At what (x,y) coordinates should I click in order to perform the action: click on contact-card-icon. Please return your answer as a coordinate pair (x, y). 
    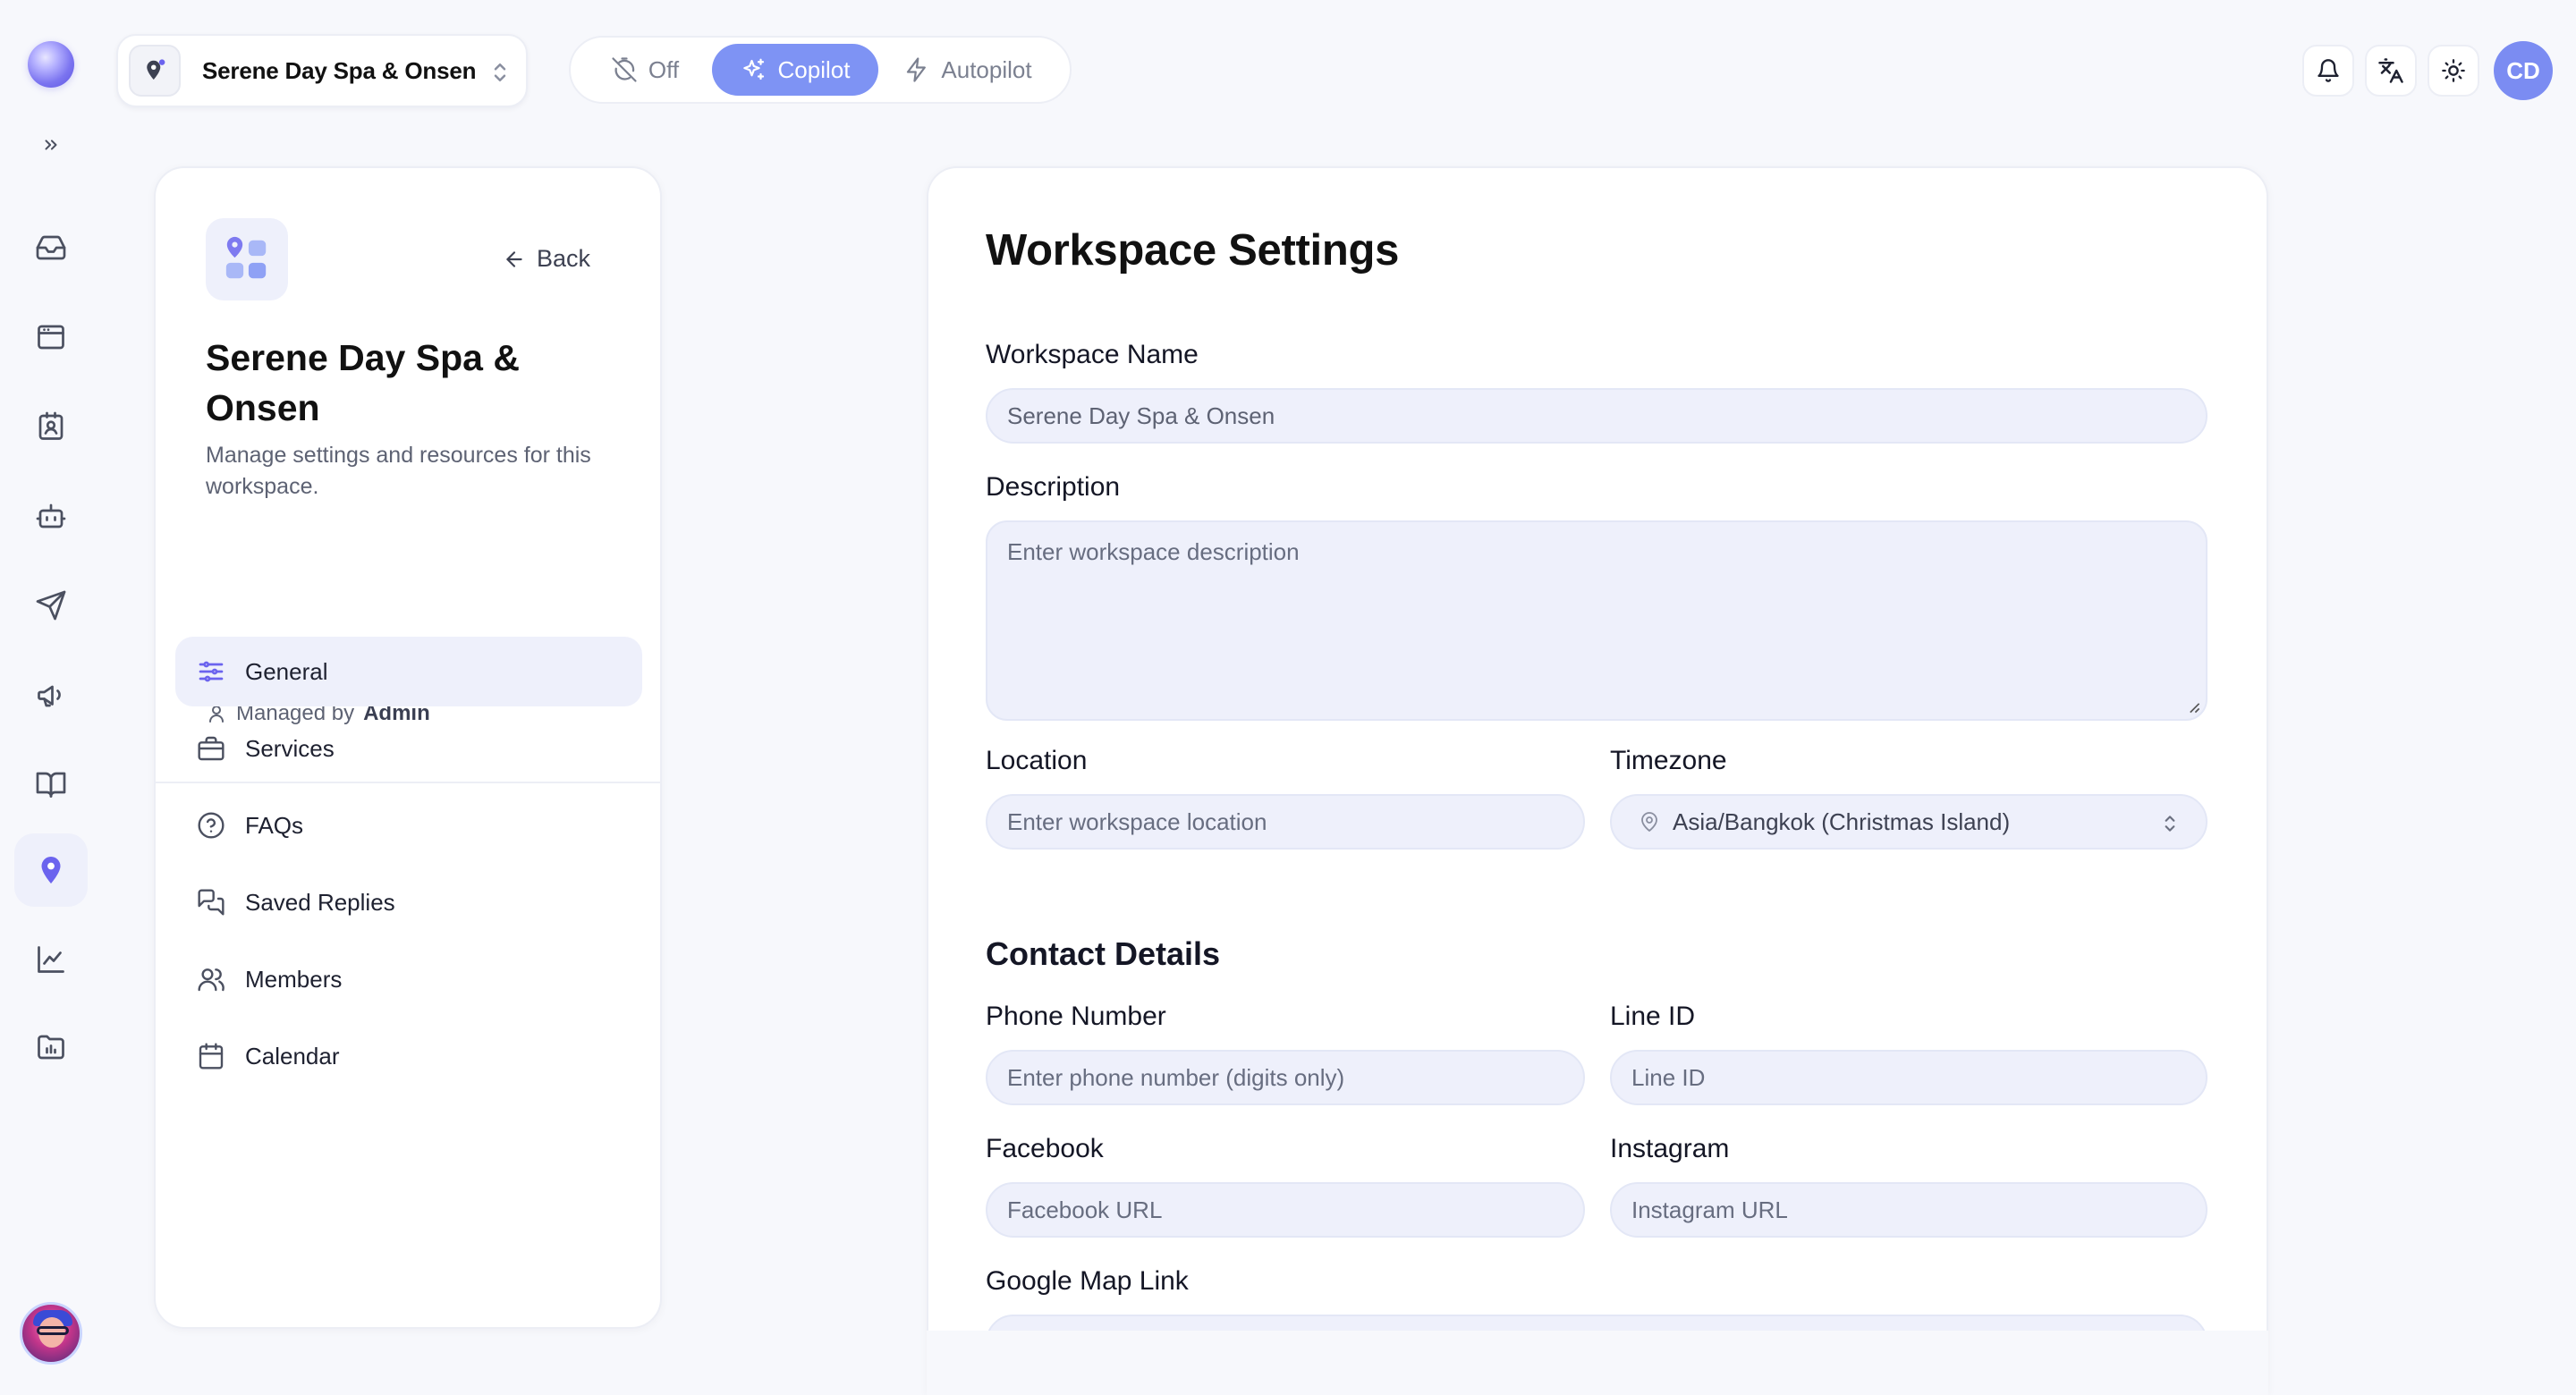
    Looking at the image, I should click on (51, 425).